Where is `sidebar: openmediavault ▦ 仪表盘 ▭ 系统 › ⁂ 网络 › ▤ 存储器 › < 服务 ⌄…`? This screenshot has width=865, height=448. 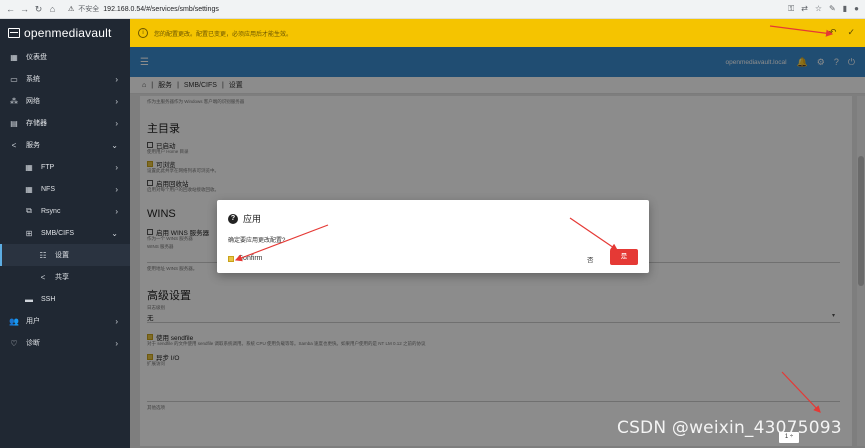
sidebar: openmediavault ▦ 仪表盘 ▭ 系统 › ⁂ 网络 › ▤ 存储器 › < 服务 ⌄… is located at coordinates (65, 233).